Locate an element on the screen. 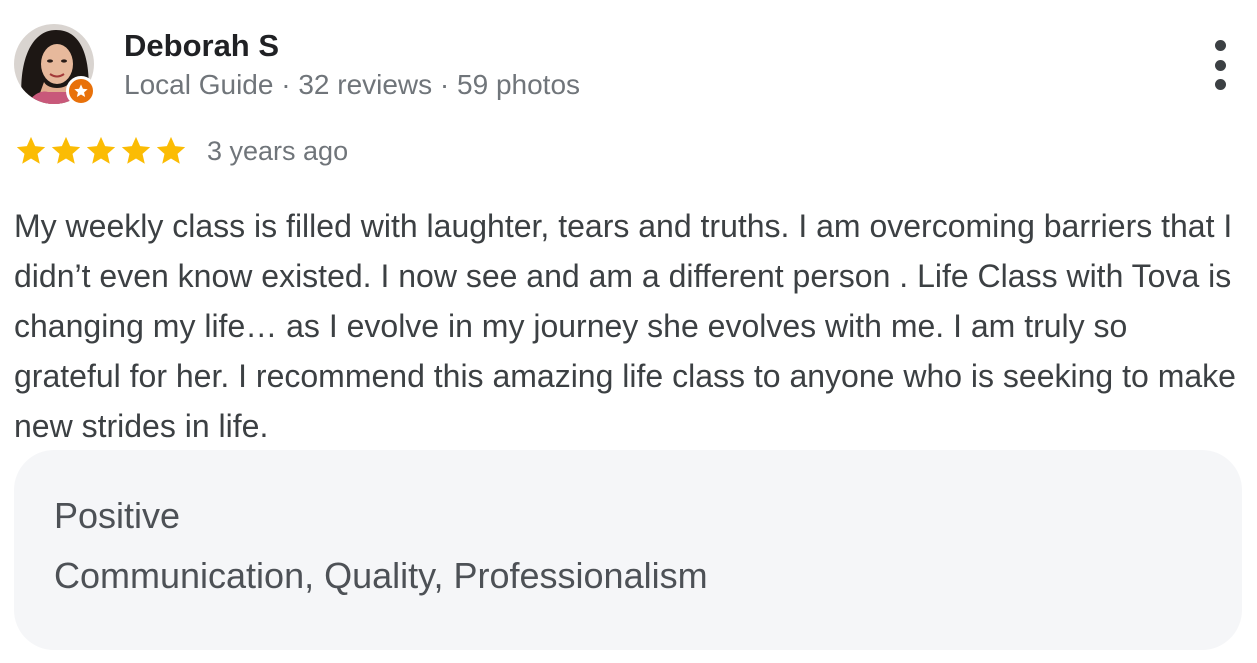  local-guide-star-icon is located at coordinates (81, 91).